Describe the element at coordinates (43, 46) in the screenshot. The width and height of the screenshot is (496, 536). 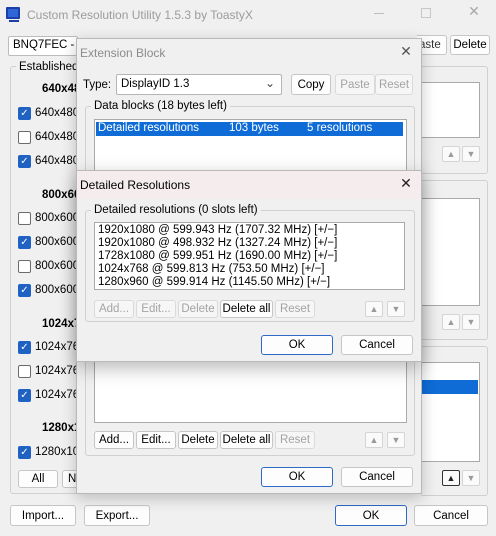
I see `monitor-select: BNQ7FEC - XL` at that location.